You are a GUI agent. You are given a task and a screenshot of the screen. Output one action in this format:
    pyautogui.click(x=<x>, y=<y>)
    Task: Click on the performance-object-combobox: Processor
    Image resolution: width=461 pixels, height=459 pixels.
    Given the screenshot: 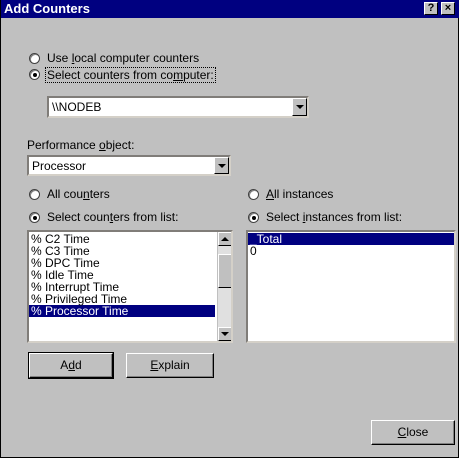 What is the action you would take?
    pyautogui.click(x=129, y=165)
    